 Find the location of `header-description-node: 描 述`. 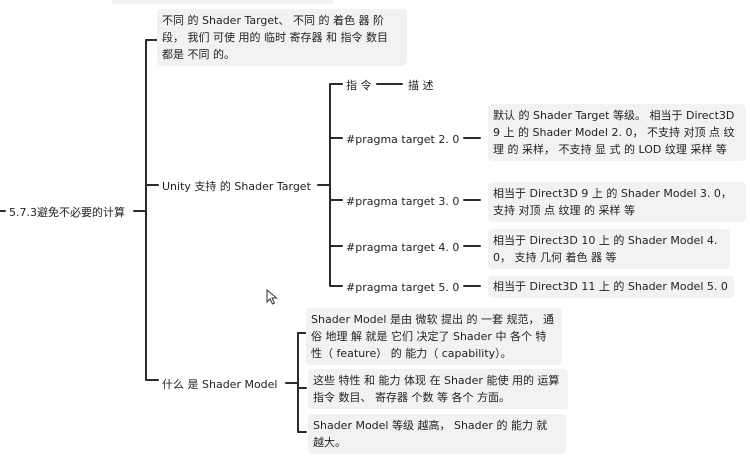

header-description-node: 描 述 is located at coordinates (421, 86).